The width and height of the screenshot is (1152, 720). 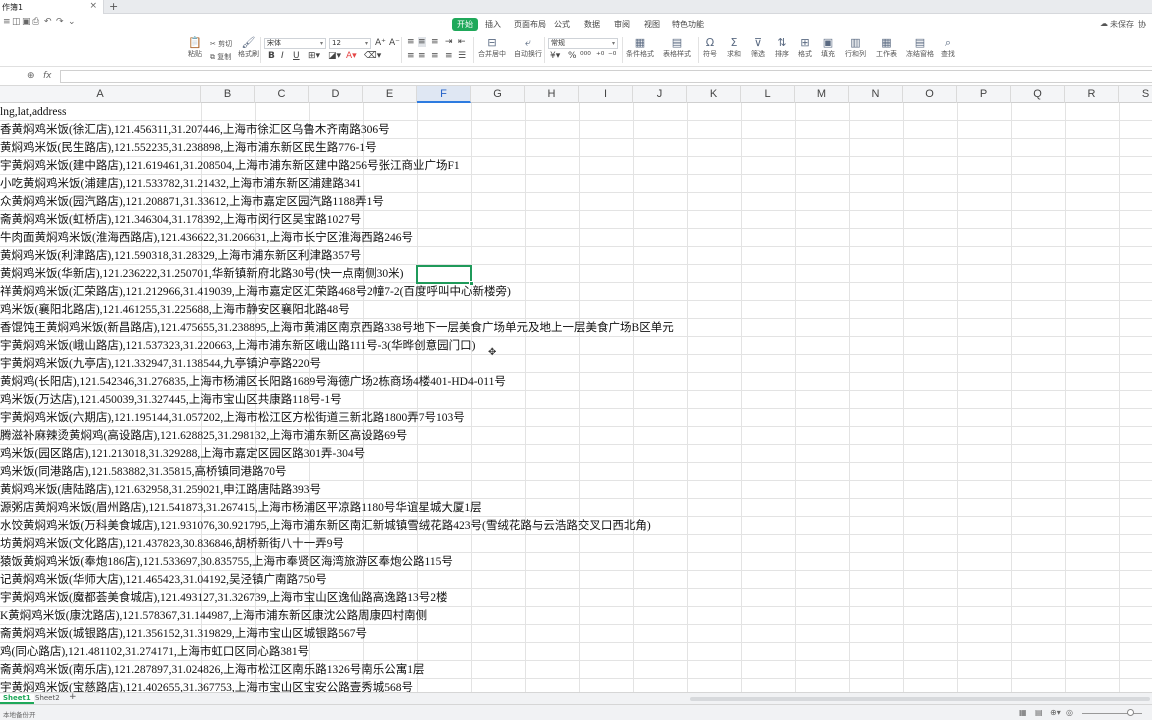 What do you see at coordinates (984, 94) in the screenshot?
I see `column-header-p: P` at bounding box center [984, 94].